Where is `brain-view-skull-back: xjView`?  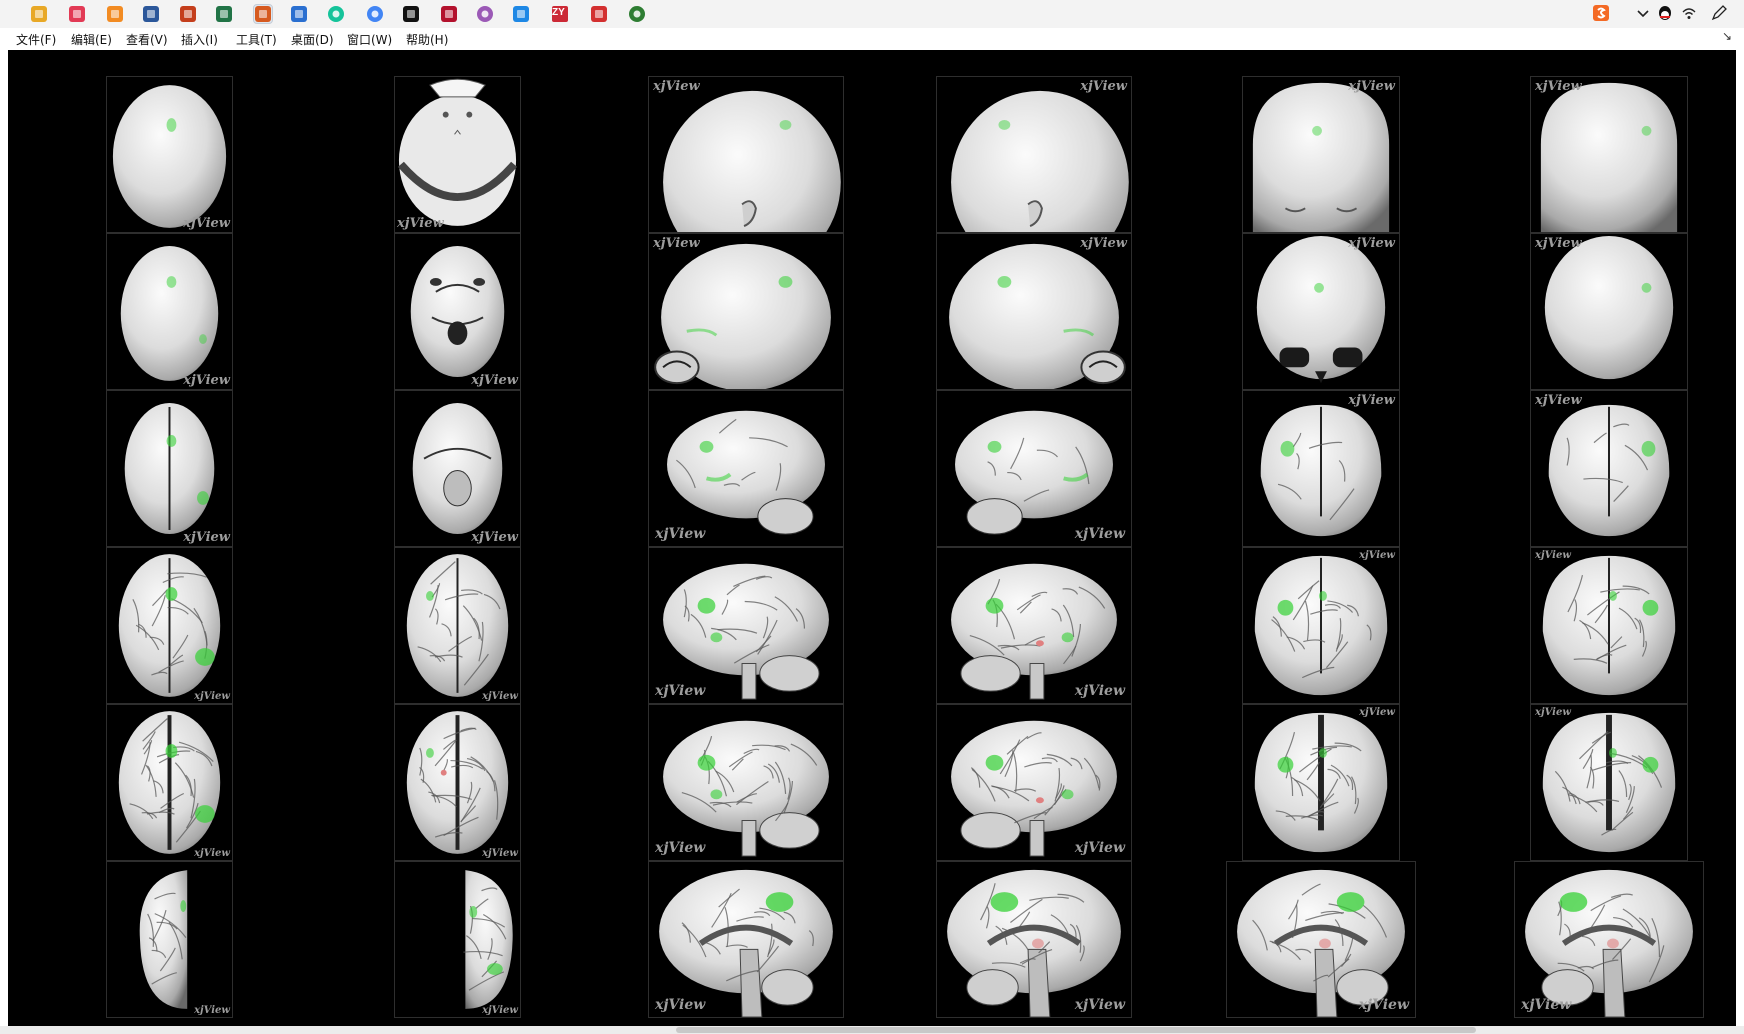
brain-view-skull-back: xjView is located at coordinates (1609, 311).